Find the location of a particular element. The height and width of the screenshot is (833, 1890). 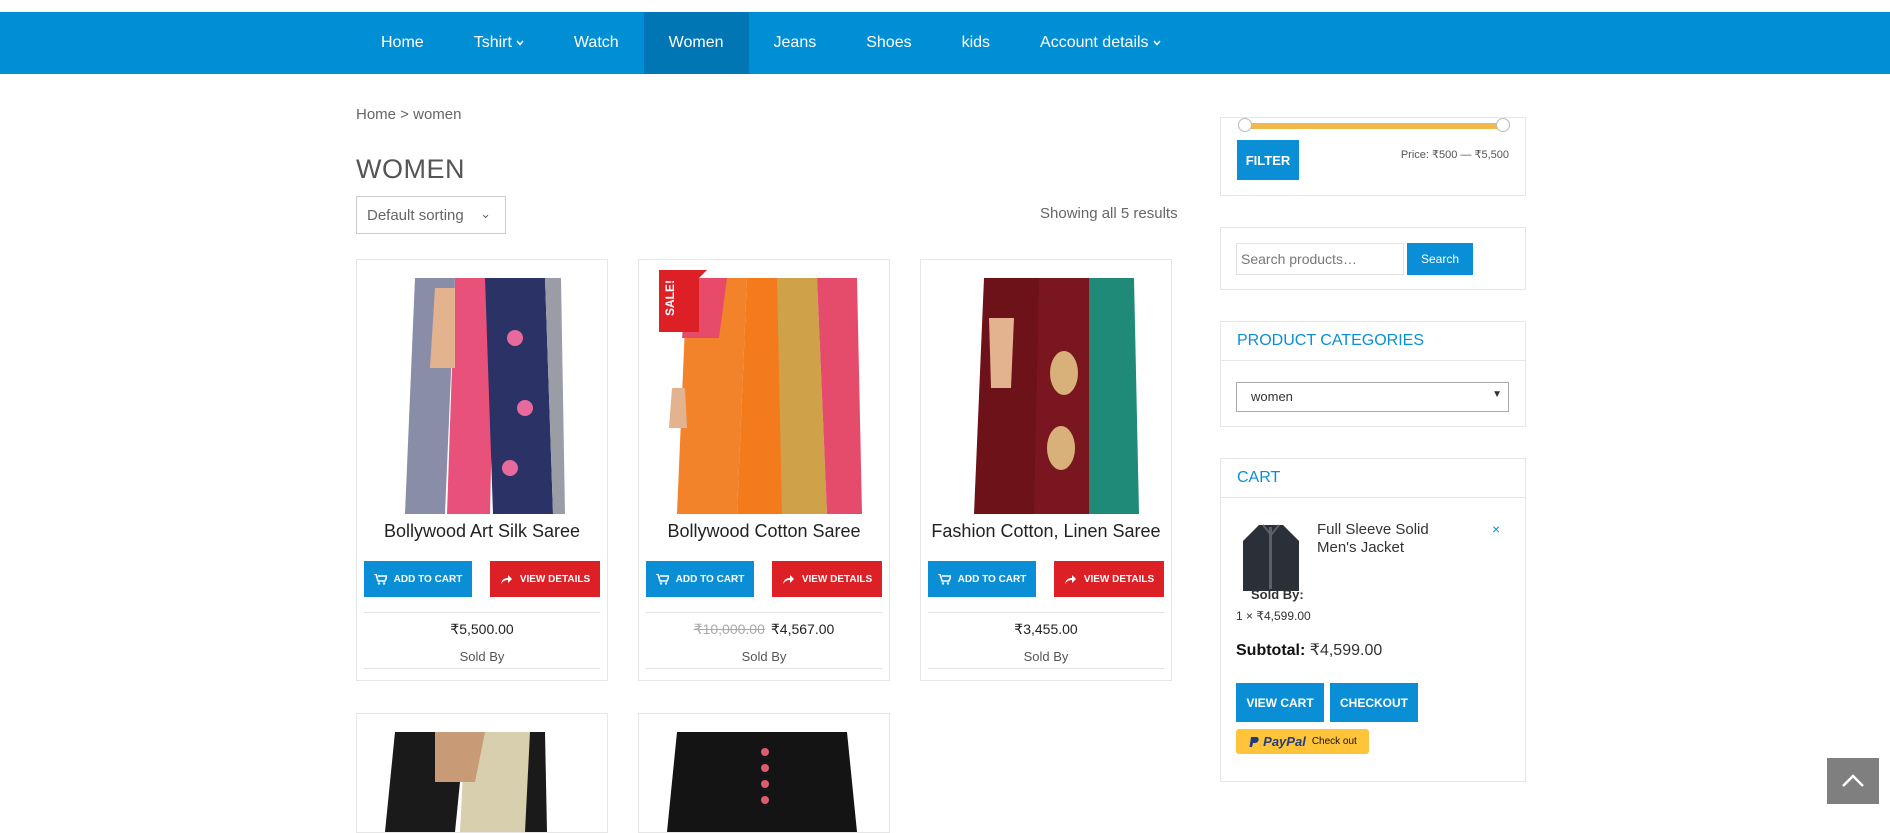

product-title: Bollywood Art Silk Saree is located at coordinates (482, 531).